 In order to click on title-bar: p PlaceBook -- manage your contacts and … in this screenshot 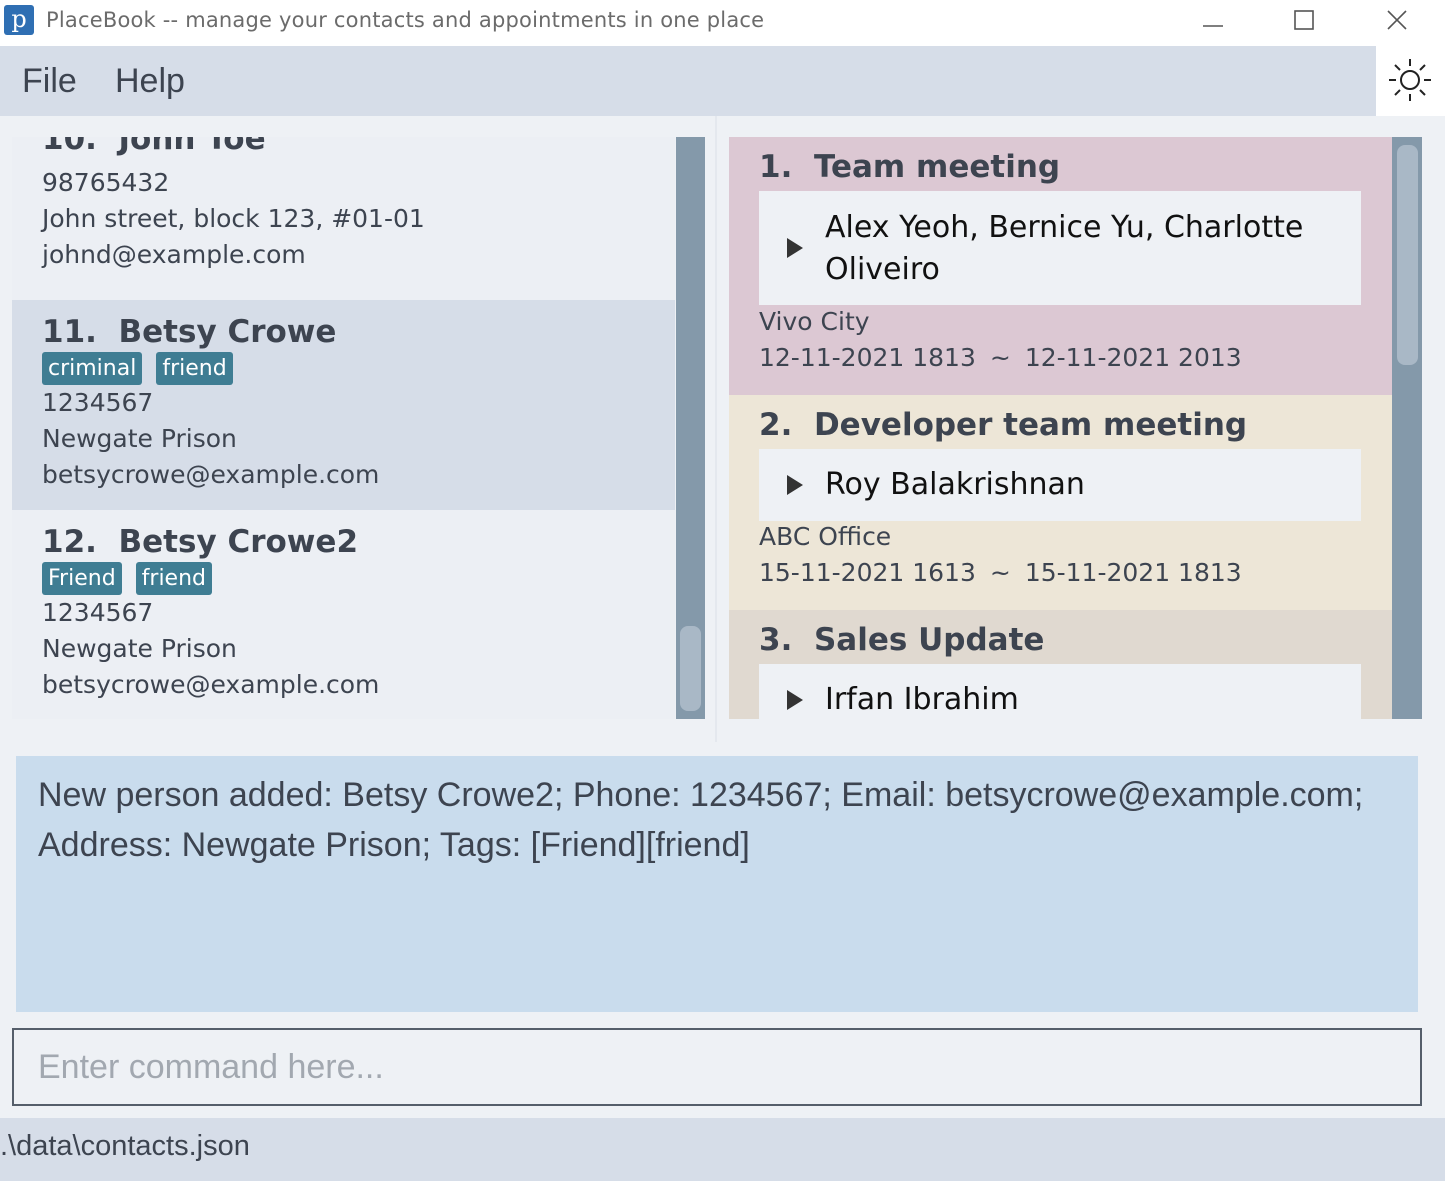, I will do `click(722, 23)`.